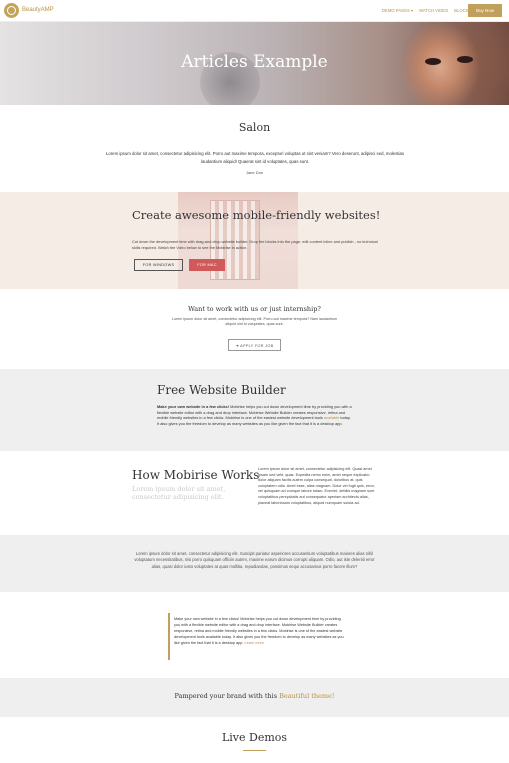 This screenshot has height=763, width=509. What do you see at coordinates (193, 406) in the screenshot?
I see `free-builder-lead: Make your own website in a few clicks!` at bounding box center [193, 406].